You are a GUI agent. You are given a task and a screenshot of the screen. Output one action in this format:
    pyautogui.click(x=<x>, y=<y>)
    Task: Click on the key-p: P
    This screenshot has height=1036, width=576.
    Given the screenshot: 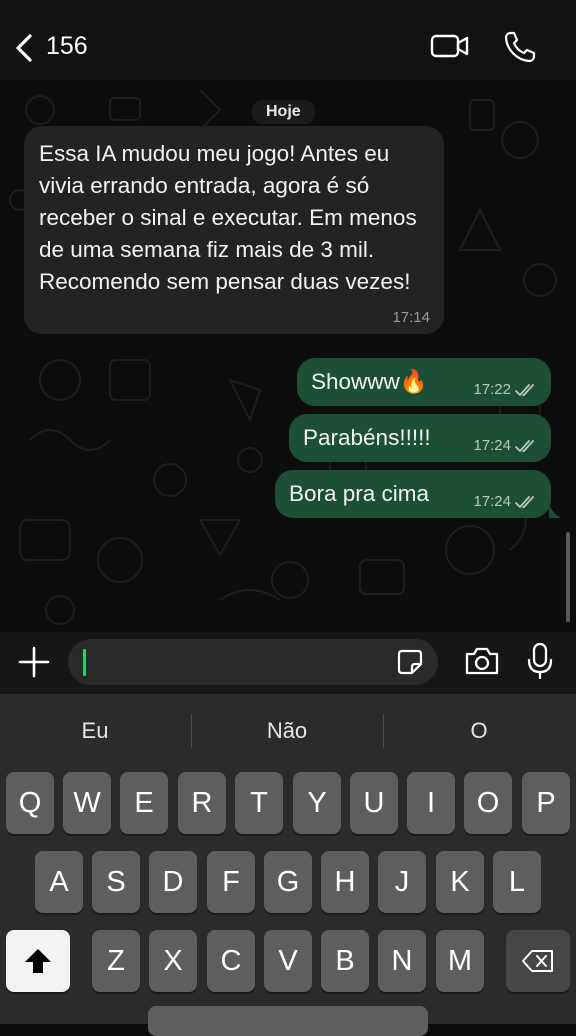 What is the action you would take?
    pyautogui.click(x=546, y=803)
    